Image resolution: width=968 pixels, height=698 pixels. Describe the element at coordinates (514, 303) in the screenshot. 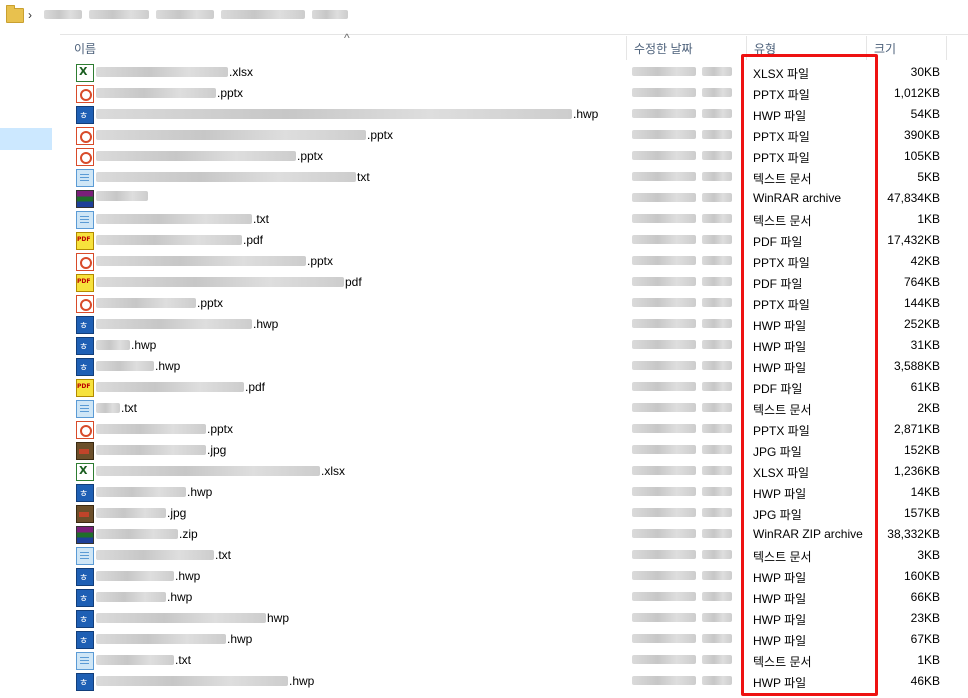

I see `table-row: .pptx PPTX 파일 144KB` at that location.